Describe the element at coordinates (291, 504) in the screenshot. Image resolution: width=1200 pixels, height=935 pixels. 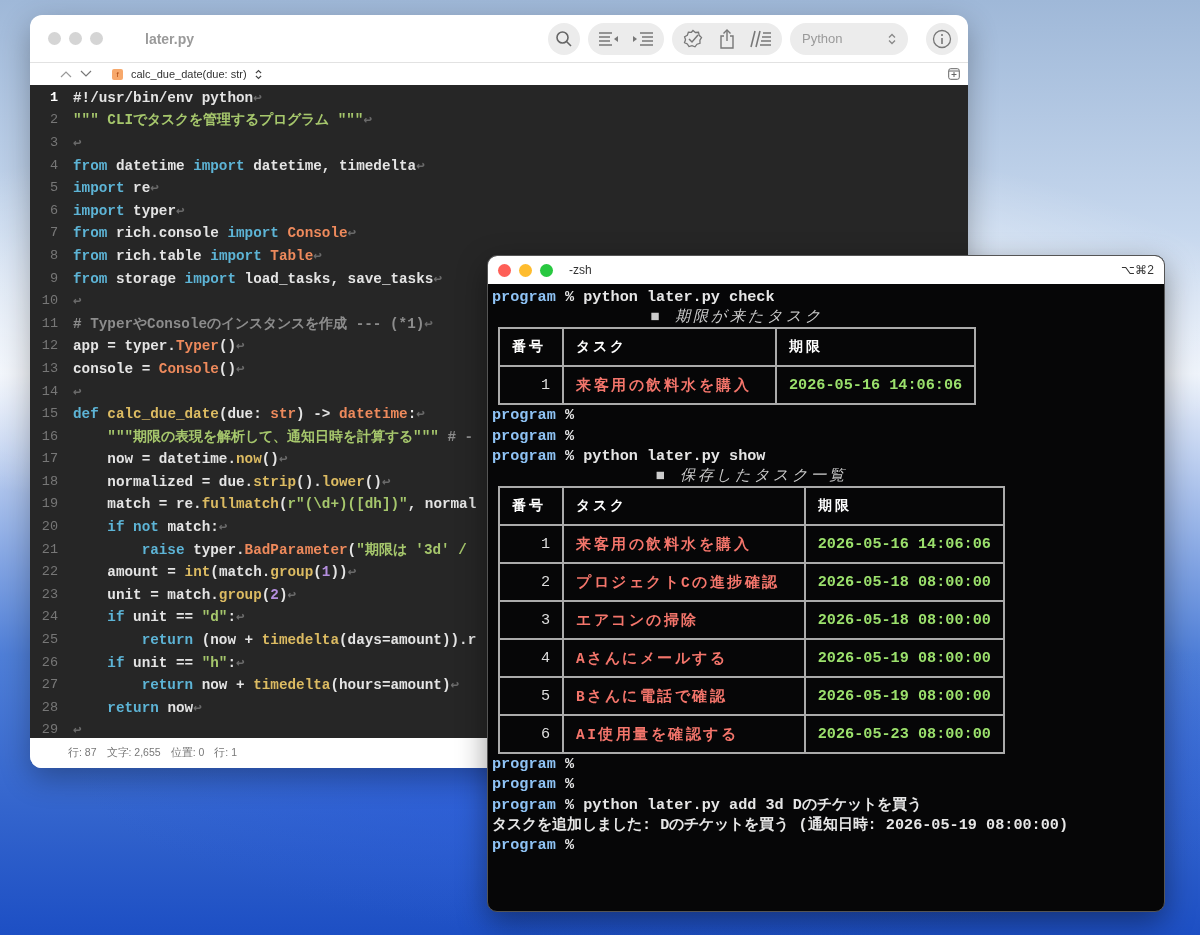
I see `code-line: match = re.fullmatch(r"(\d+)([dh])", normal` at that location.